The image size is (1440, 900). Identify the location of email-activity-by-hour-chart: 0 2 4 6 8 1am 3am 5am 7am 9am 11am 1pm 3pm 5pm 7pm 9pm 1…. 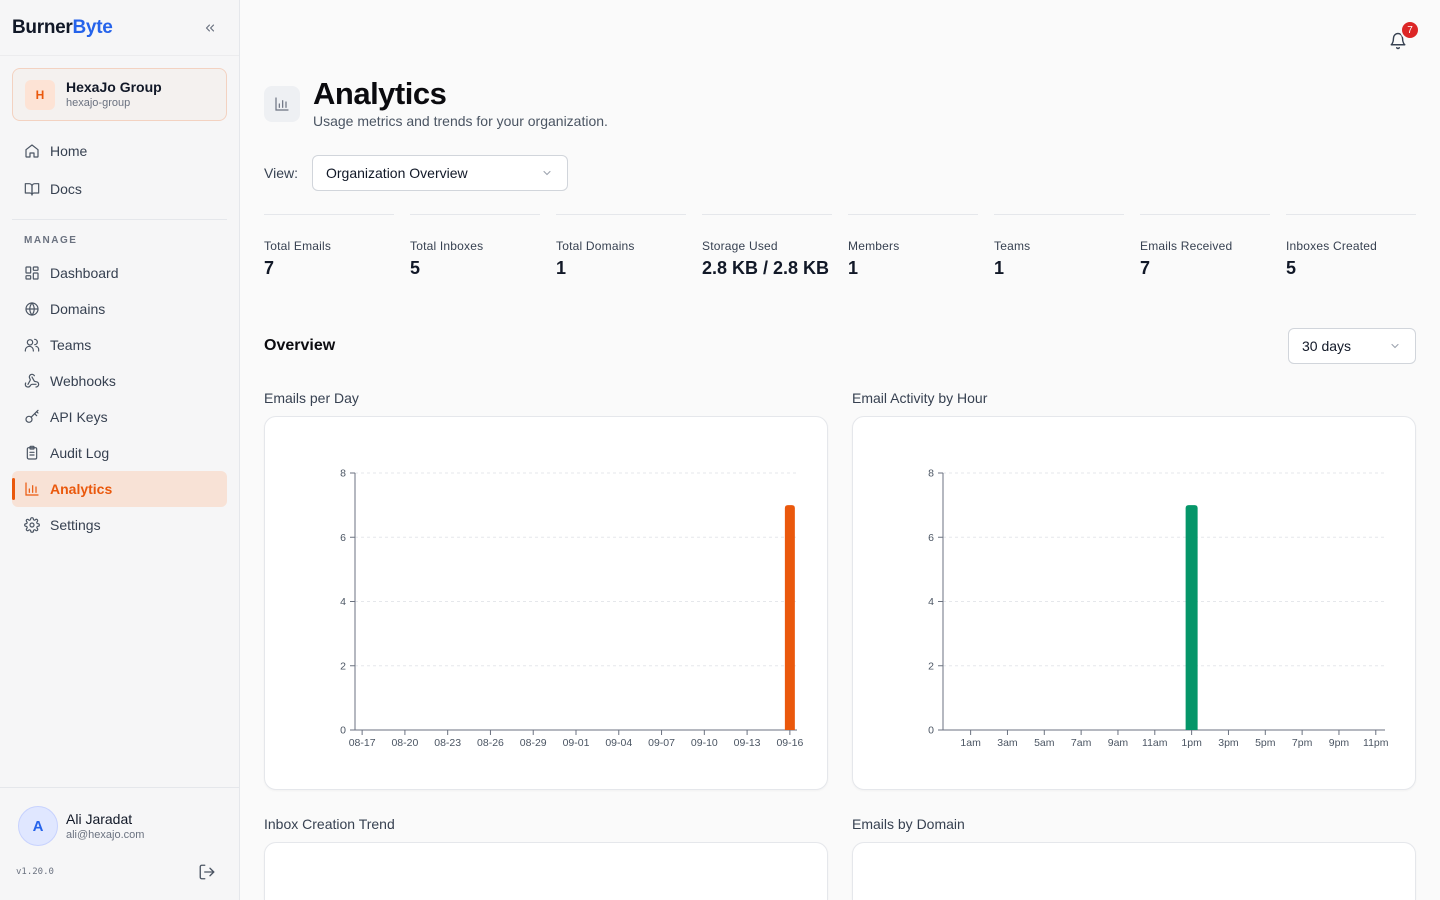
(1158, 609).